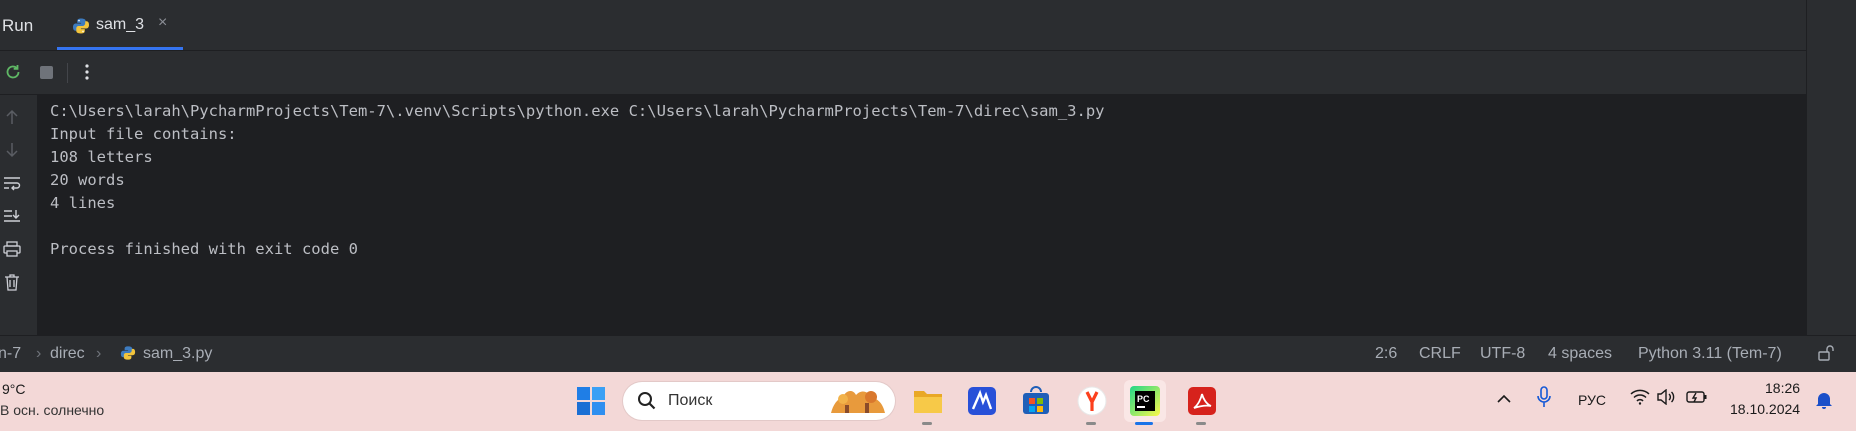  Describe the element at coordinates (1640, 398) in the screenshot. I see `wifi-icon` at that location.